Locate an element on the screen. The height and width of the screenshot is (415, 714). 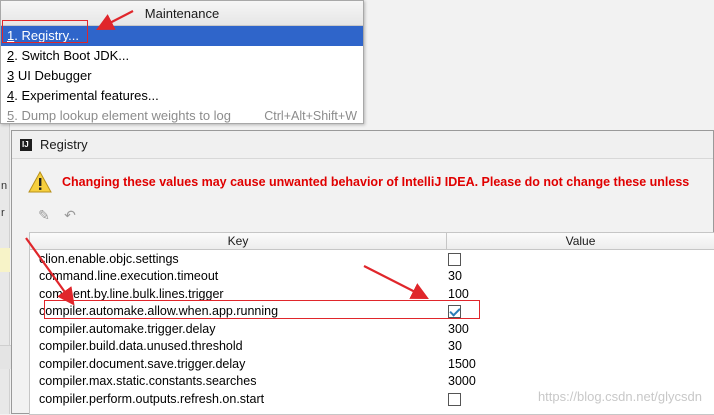
warning-icon is located at coordinates (40, 182).